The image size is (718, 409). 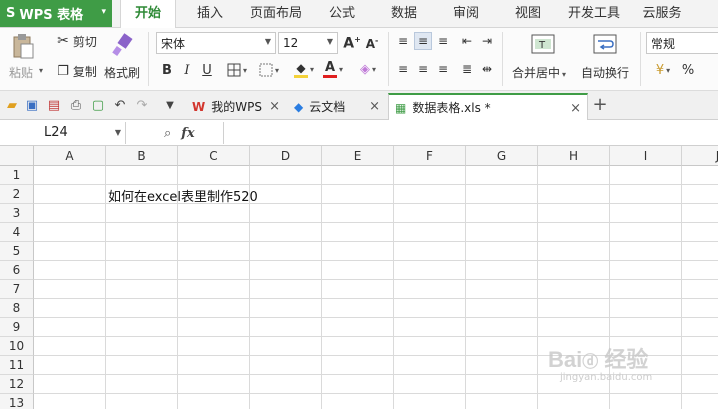 I want to click on spreadsheet-file-icon: ▦, so click(x=401, y=107).